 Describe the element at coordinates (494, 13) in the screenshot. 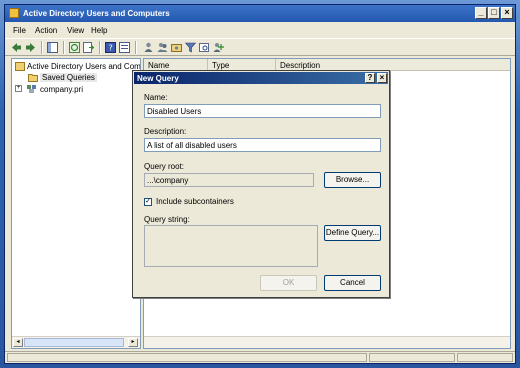

I see `maximize-button: □` at that location.